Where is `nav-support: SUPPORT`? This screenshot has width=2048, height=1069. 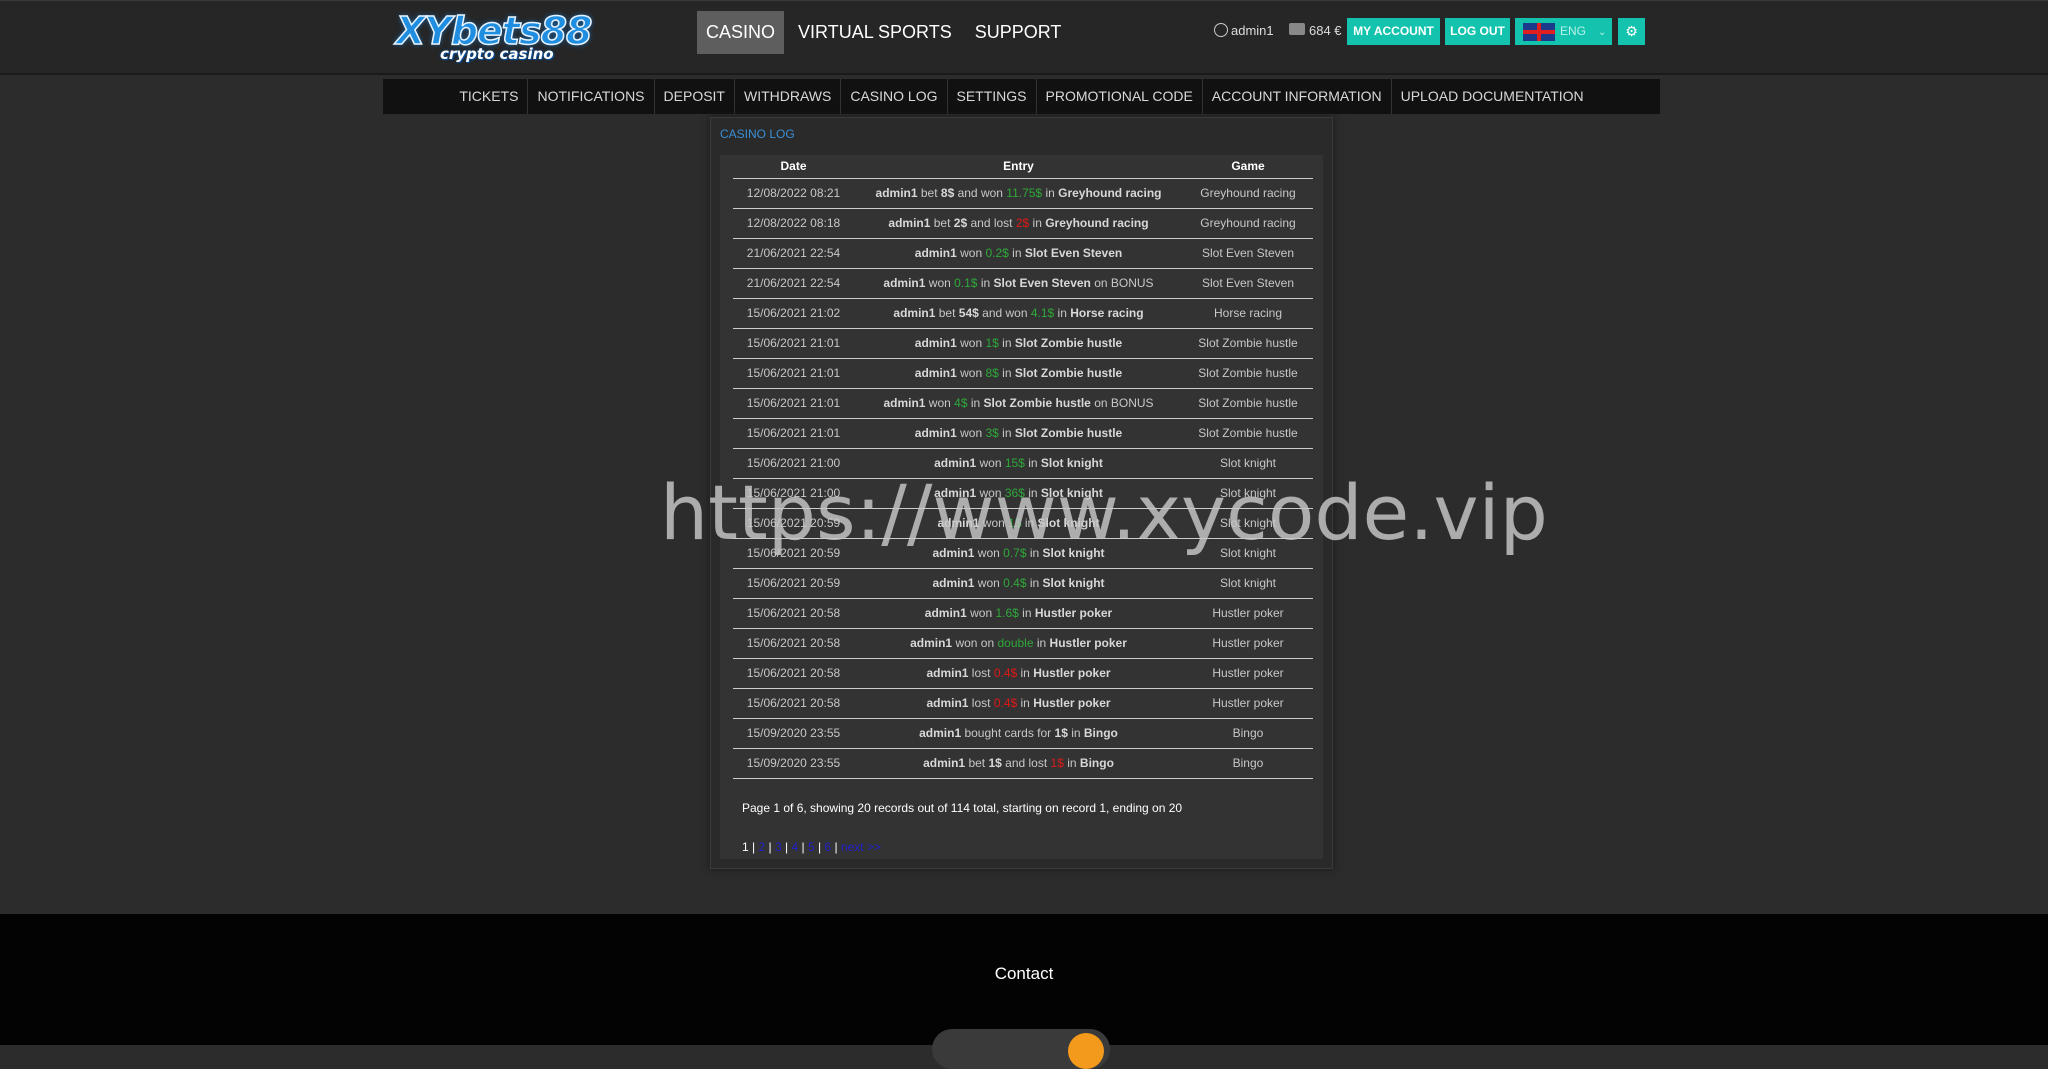 nav-support: SUPPORT is located at coordinates (1018, 32).